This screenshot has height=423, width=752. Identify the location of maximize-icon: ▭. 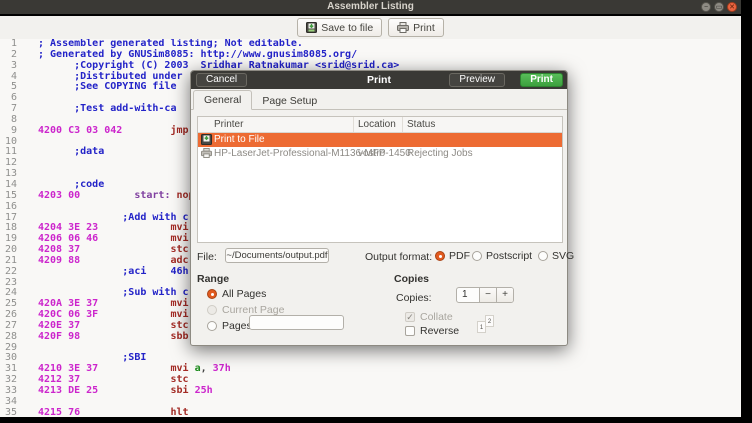
(719, 7).